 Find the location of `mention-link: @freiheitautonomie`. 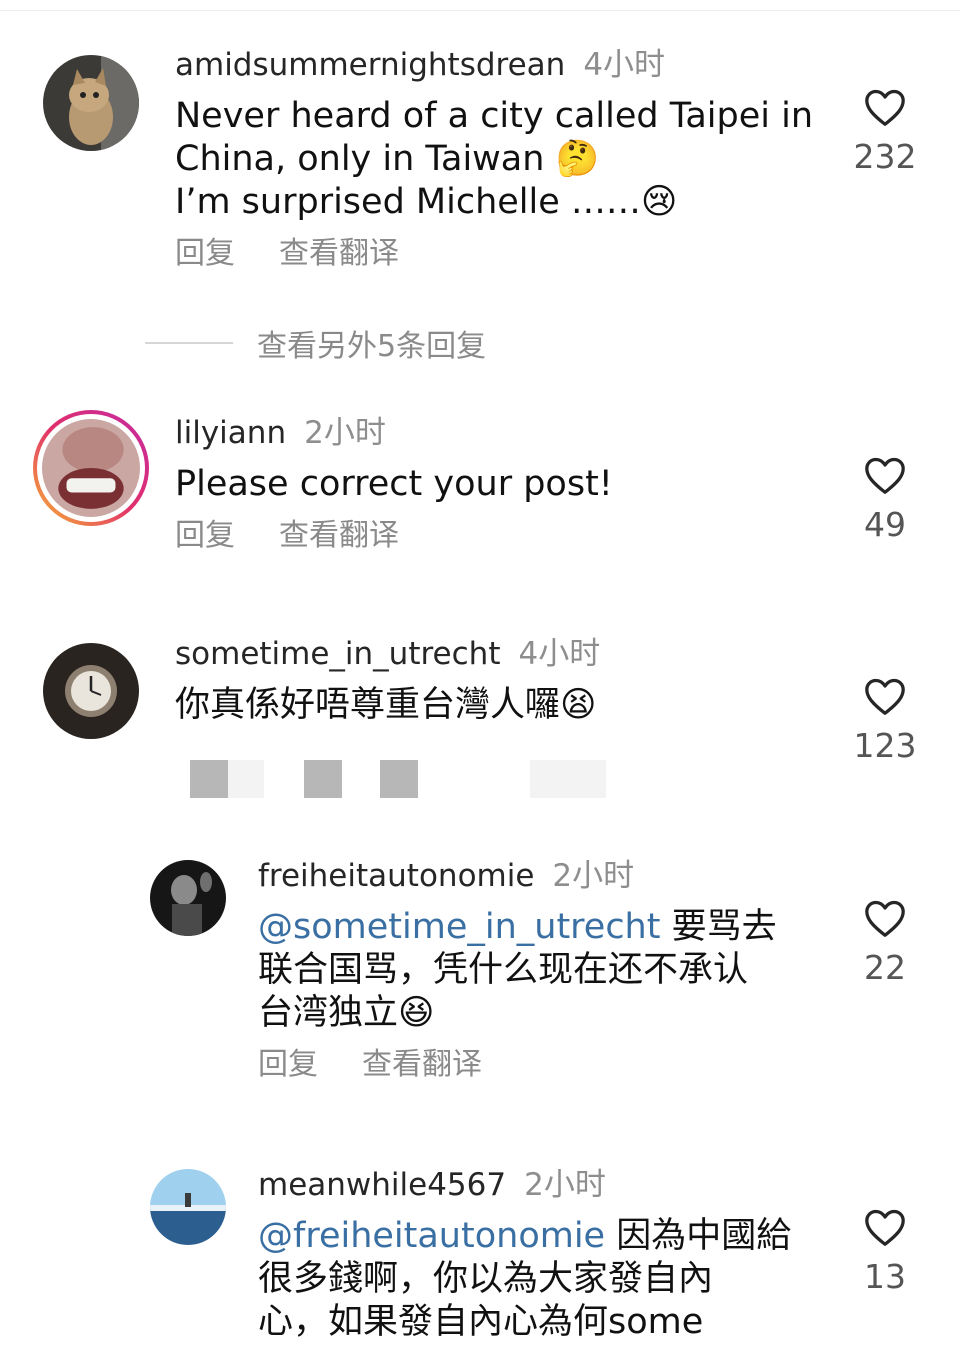

mention-link: @freiheitautonomie is located at coordinates (431, 1236).